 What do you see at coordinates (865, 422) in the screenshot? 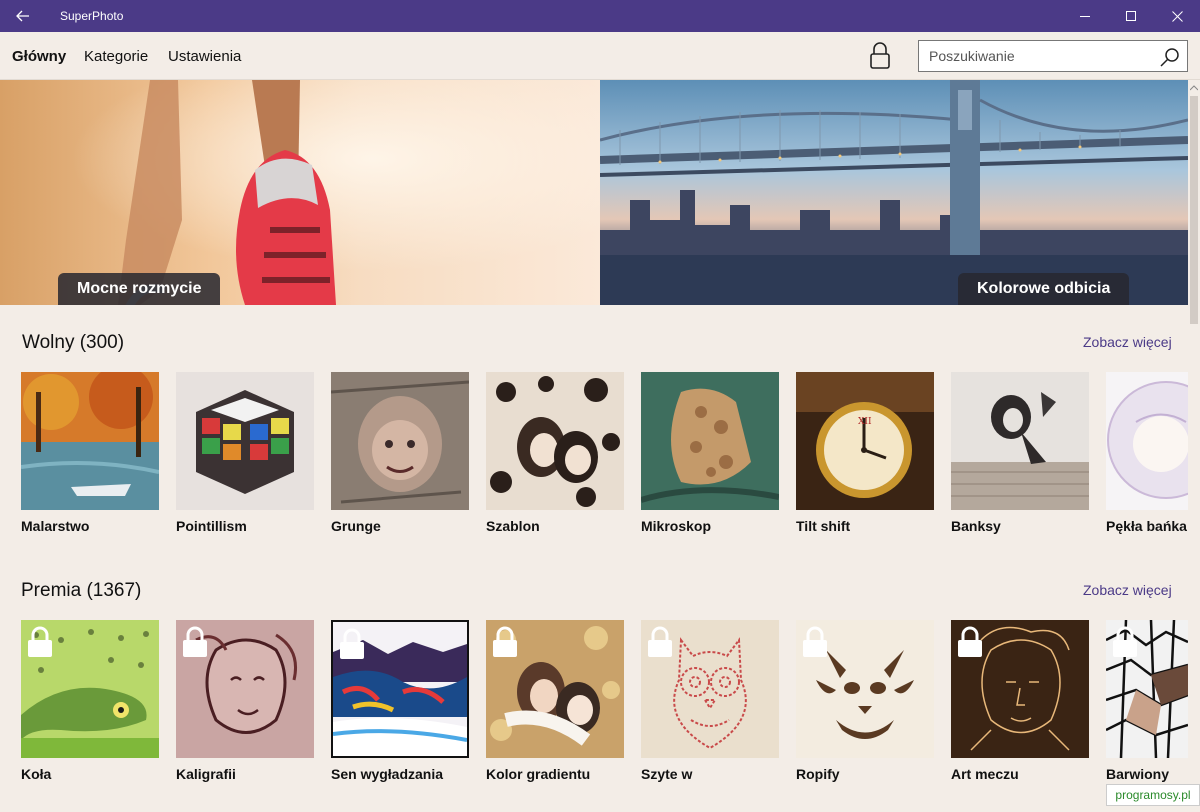
I see `svg-text: XII` at bounding box center [865, 422].